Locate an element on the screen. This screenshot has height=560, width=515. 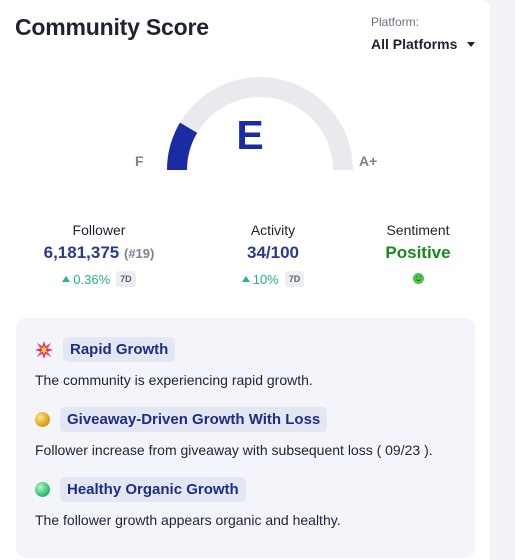
burst-icon is located at coordinates (44, 349).